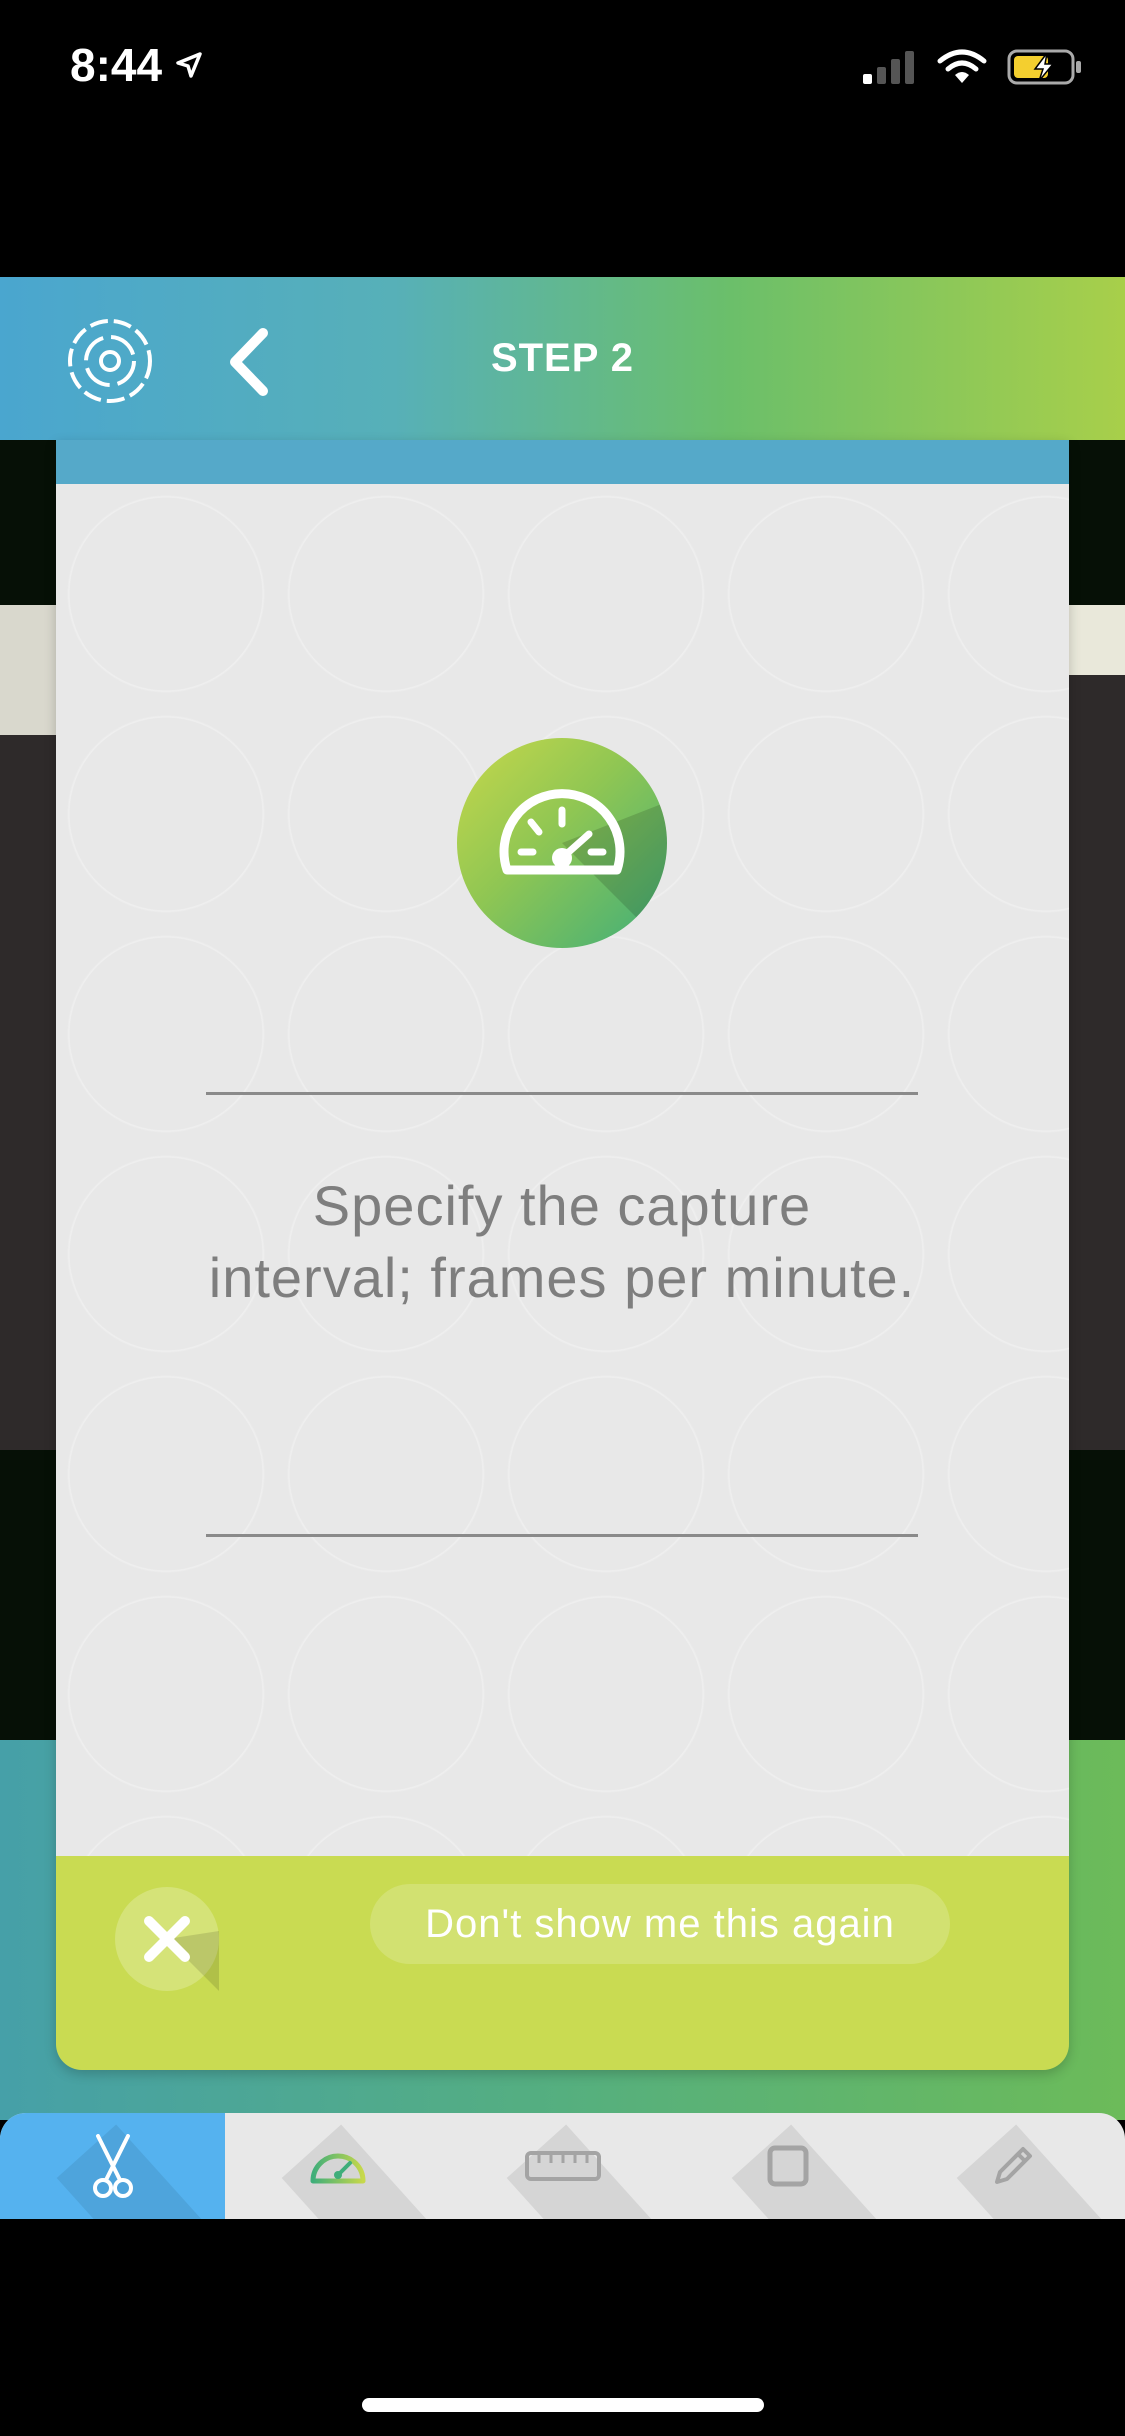 The width and height of the screenshot is (1125, 2436). What do you see at coordinates (28, 670) in the screenshot?
I see `camera-preview-highlight` at bounding box center [28, 670].